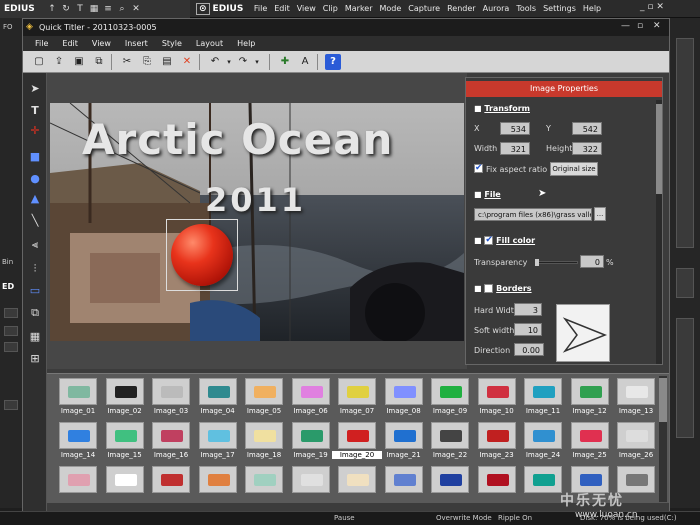  What do you see at coordinates (391, 8) in the screenshot?
I see `edius-menu-mode: Mode` at bounding box center [391, 8].